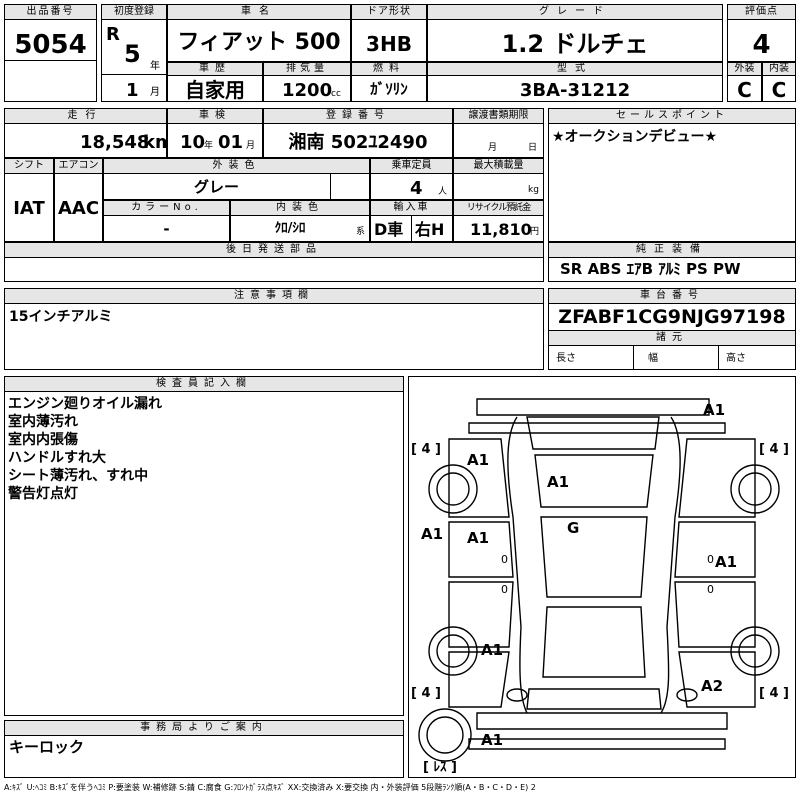 This screenshot has width=800, height=800. Describe the element at coordinates (231, 142) in the screenshot. I see `inspection-month: 01` at that location.